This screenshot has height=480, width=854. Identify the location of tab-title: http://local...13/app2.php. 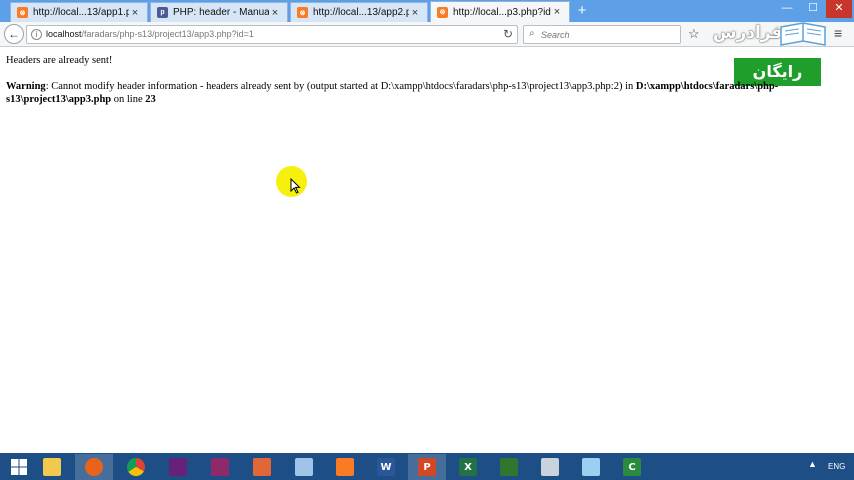
(361, 12).